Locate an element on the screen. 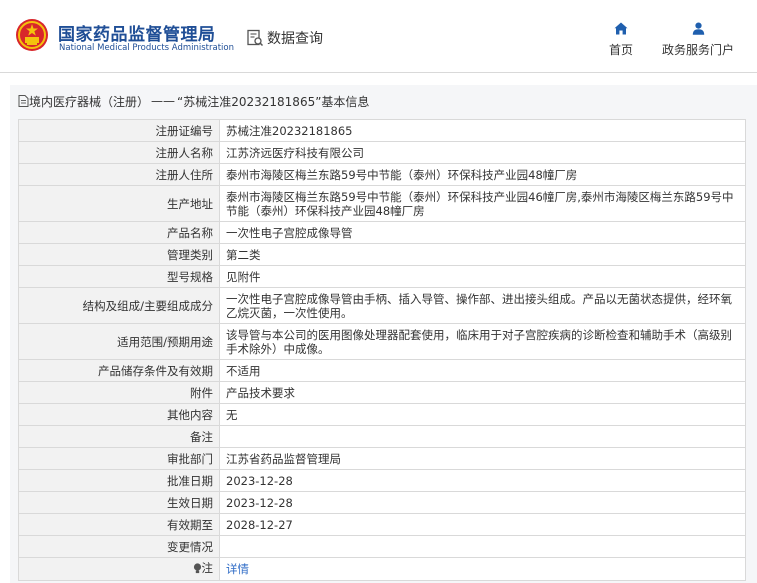 Image resolution: width=757 pixels, height=583 pixels. field-label: 有效期至 is located at coordinates (119, 524).